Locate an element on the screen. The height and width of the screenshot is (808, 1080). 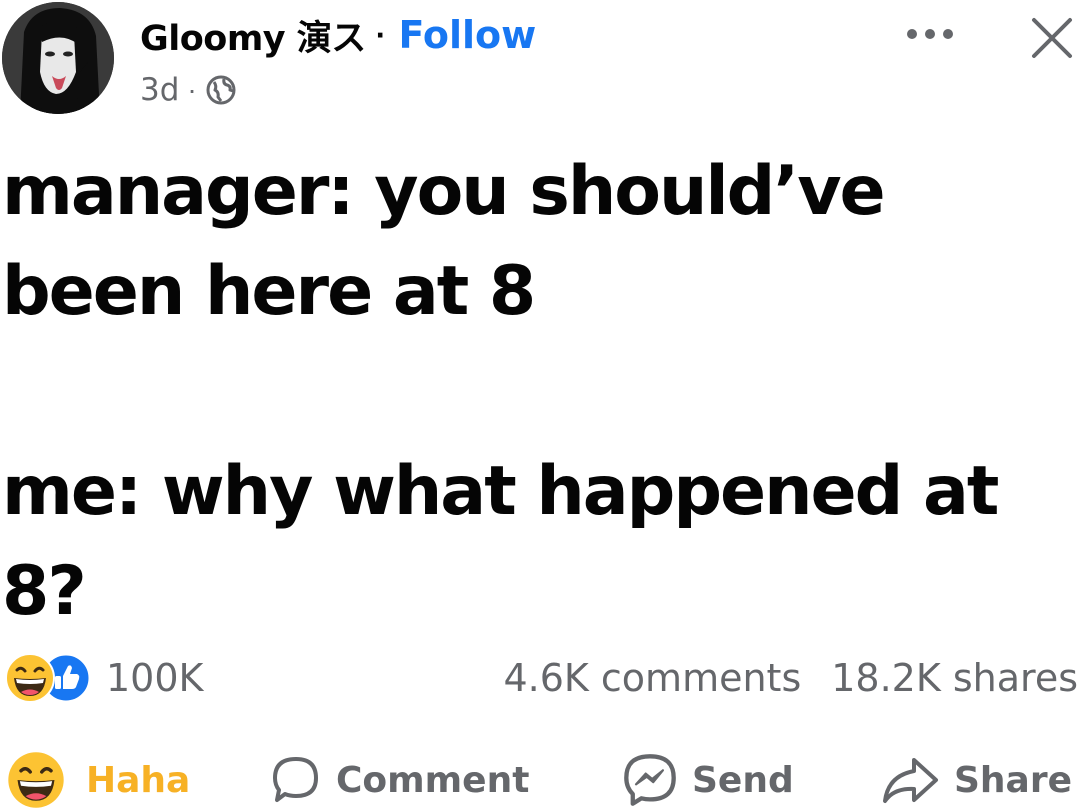
follow-button: Follow is located at coordinates (467, 35).